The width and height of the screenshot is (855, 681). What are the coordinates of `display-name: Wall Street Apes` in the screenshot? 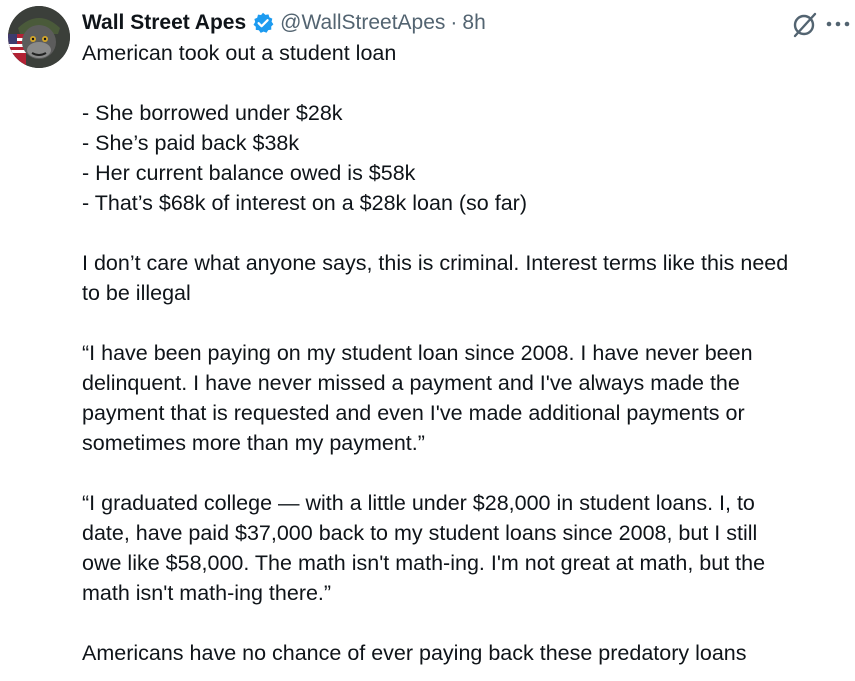 It's located at (164, 23).